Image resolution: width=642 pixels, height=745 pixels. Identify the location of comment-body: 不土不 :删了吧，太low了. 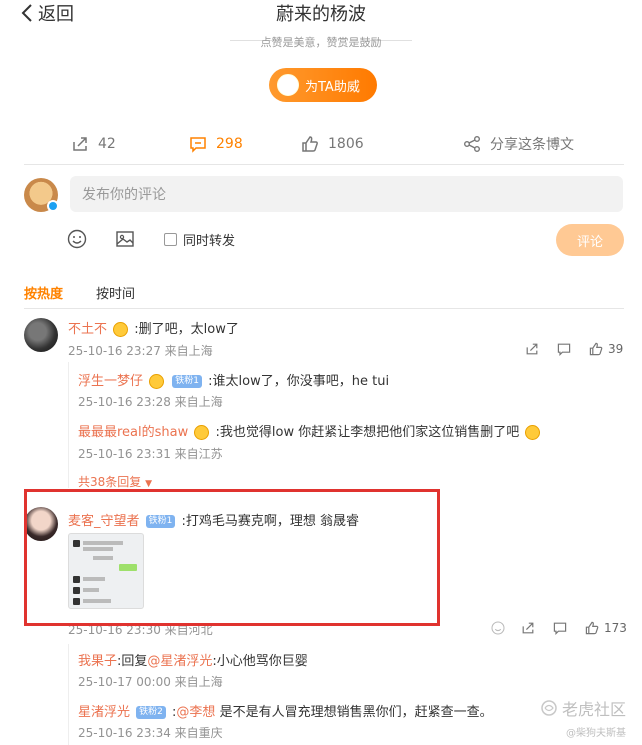
(153, 327).